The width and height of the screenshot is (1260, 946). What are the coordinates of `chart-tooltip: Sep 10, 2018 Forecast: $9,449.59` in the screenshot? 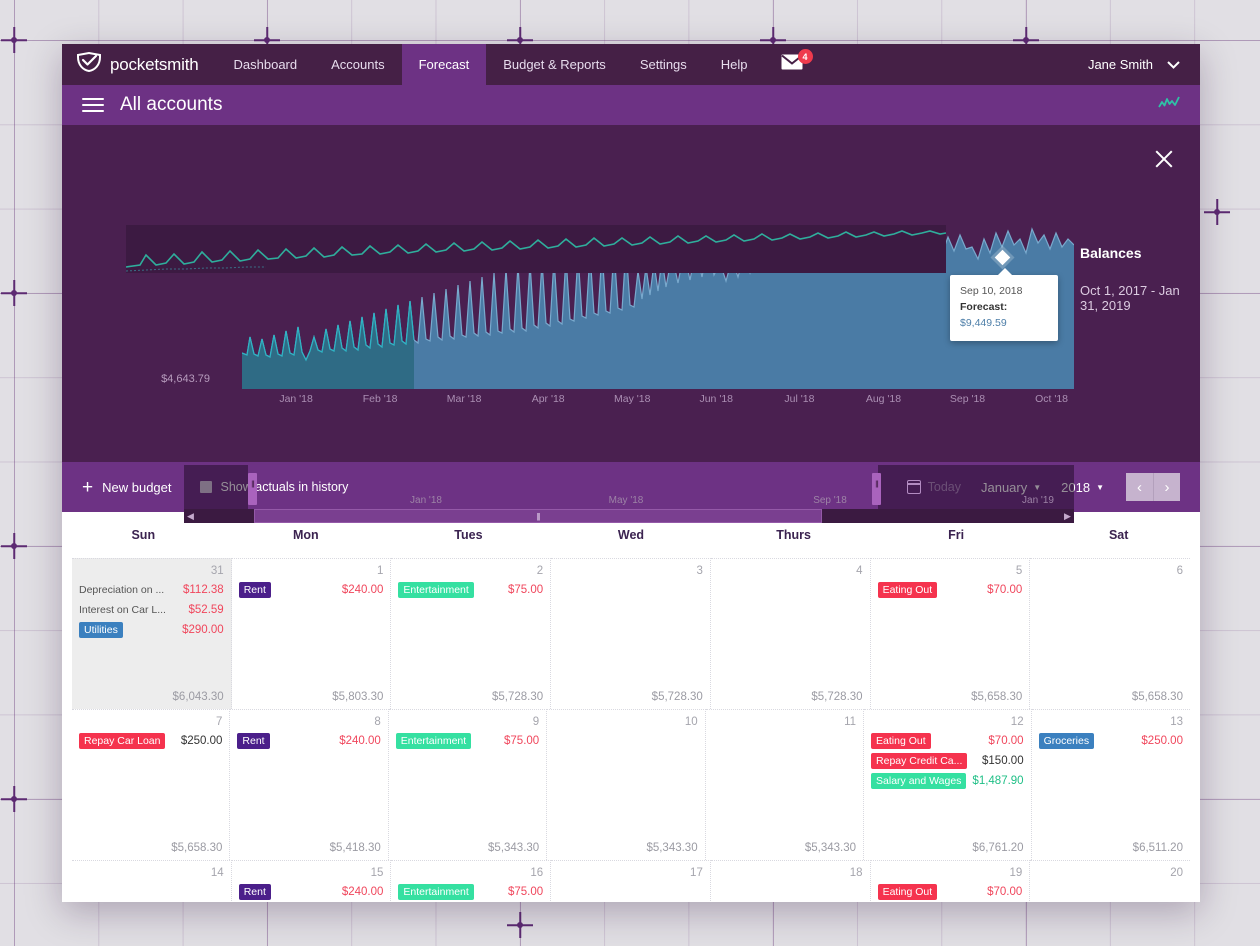 It's located at (1004, 304).